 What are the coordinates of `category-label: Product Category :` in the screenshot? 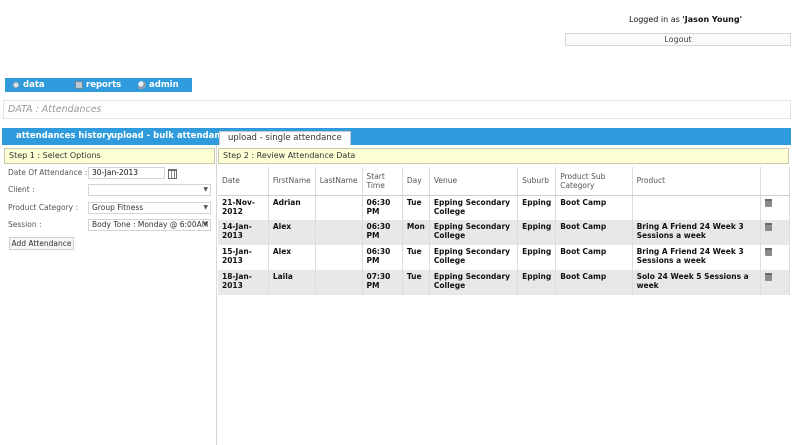 It's located at (43, 207).